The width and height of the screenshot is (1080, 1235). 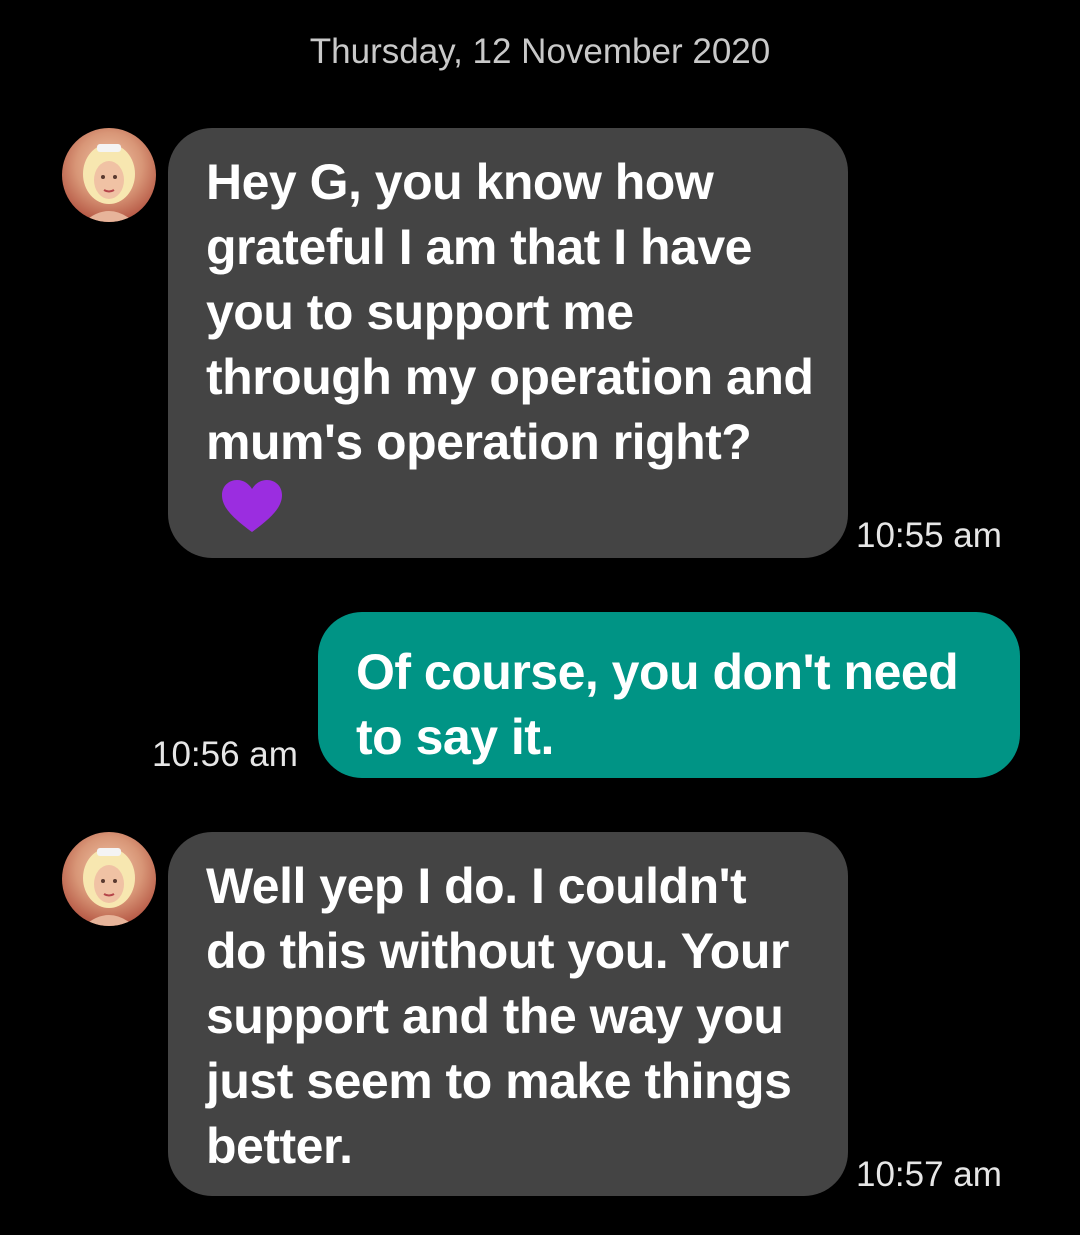 I want to click on message-timestamp: 10:56 am, so click(x=225, y=754).